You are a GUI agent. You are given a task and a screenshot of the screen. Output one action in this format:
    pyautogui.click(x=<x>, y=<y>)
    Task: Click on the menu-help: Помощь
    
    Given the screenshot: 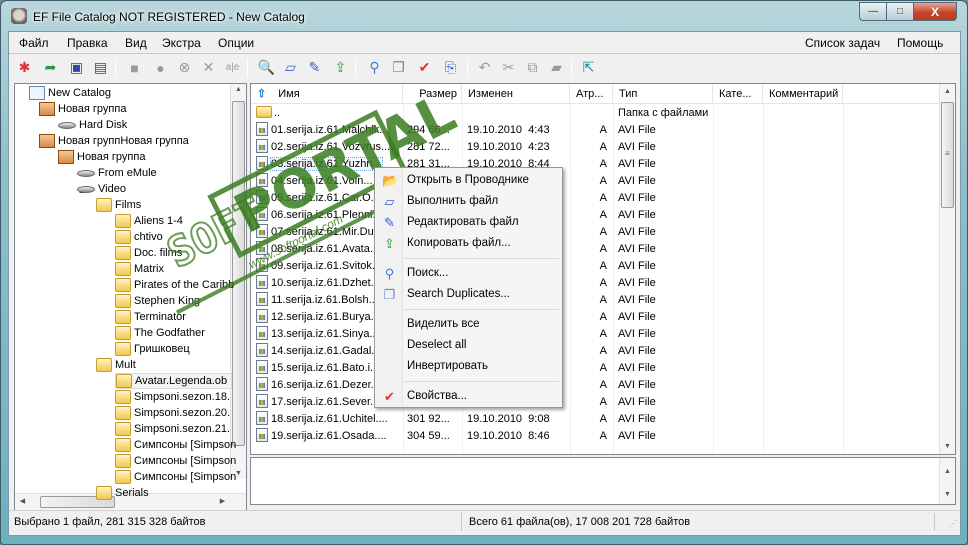 What is the action you would take?
    pyautogui.click(x=920, y=43)
    